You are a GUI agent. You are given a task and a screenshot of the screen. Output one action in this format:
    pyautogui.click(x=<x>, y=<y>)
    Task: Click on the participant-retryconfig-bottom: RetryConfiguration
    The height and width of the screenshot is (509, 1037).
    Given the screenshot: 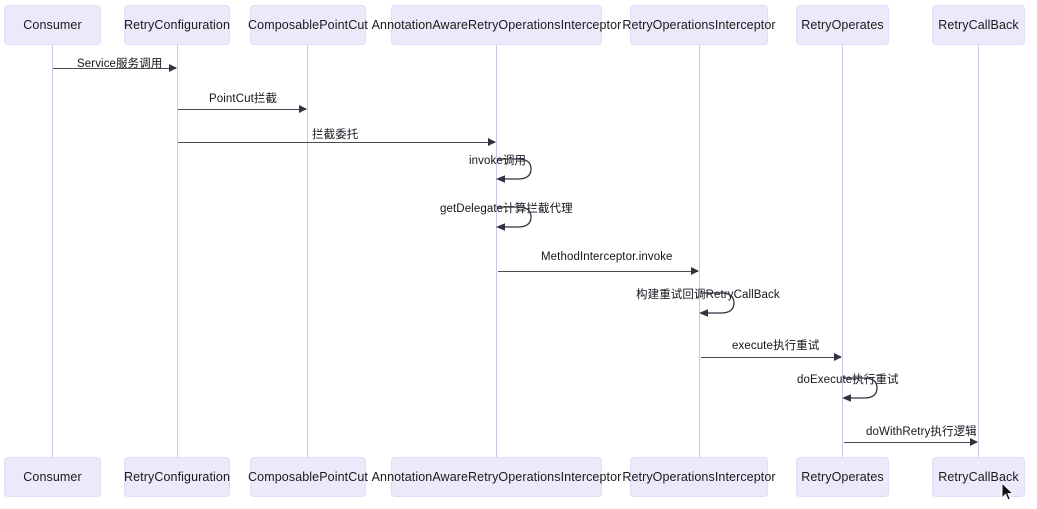 What is the action you would take?
    pyautogui.click(x=177, y=477)
    